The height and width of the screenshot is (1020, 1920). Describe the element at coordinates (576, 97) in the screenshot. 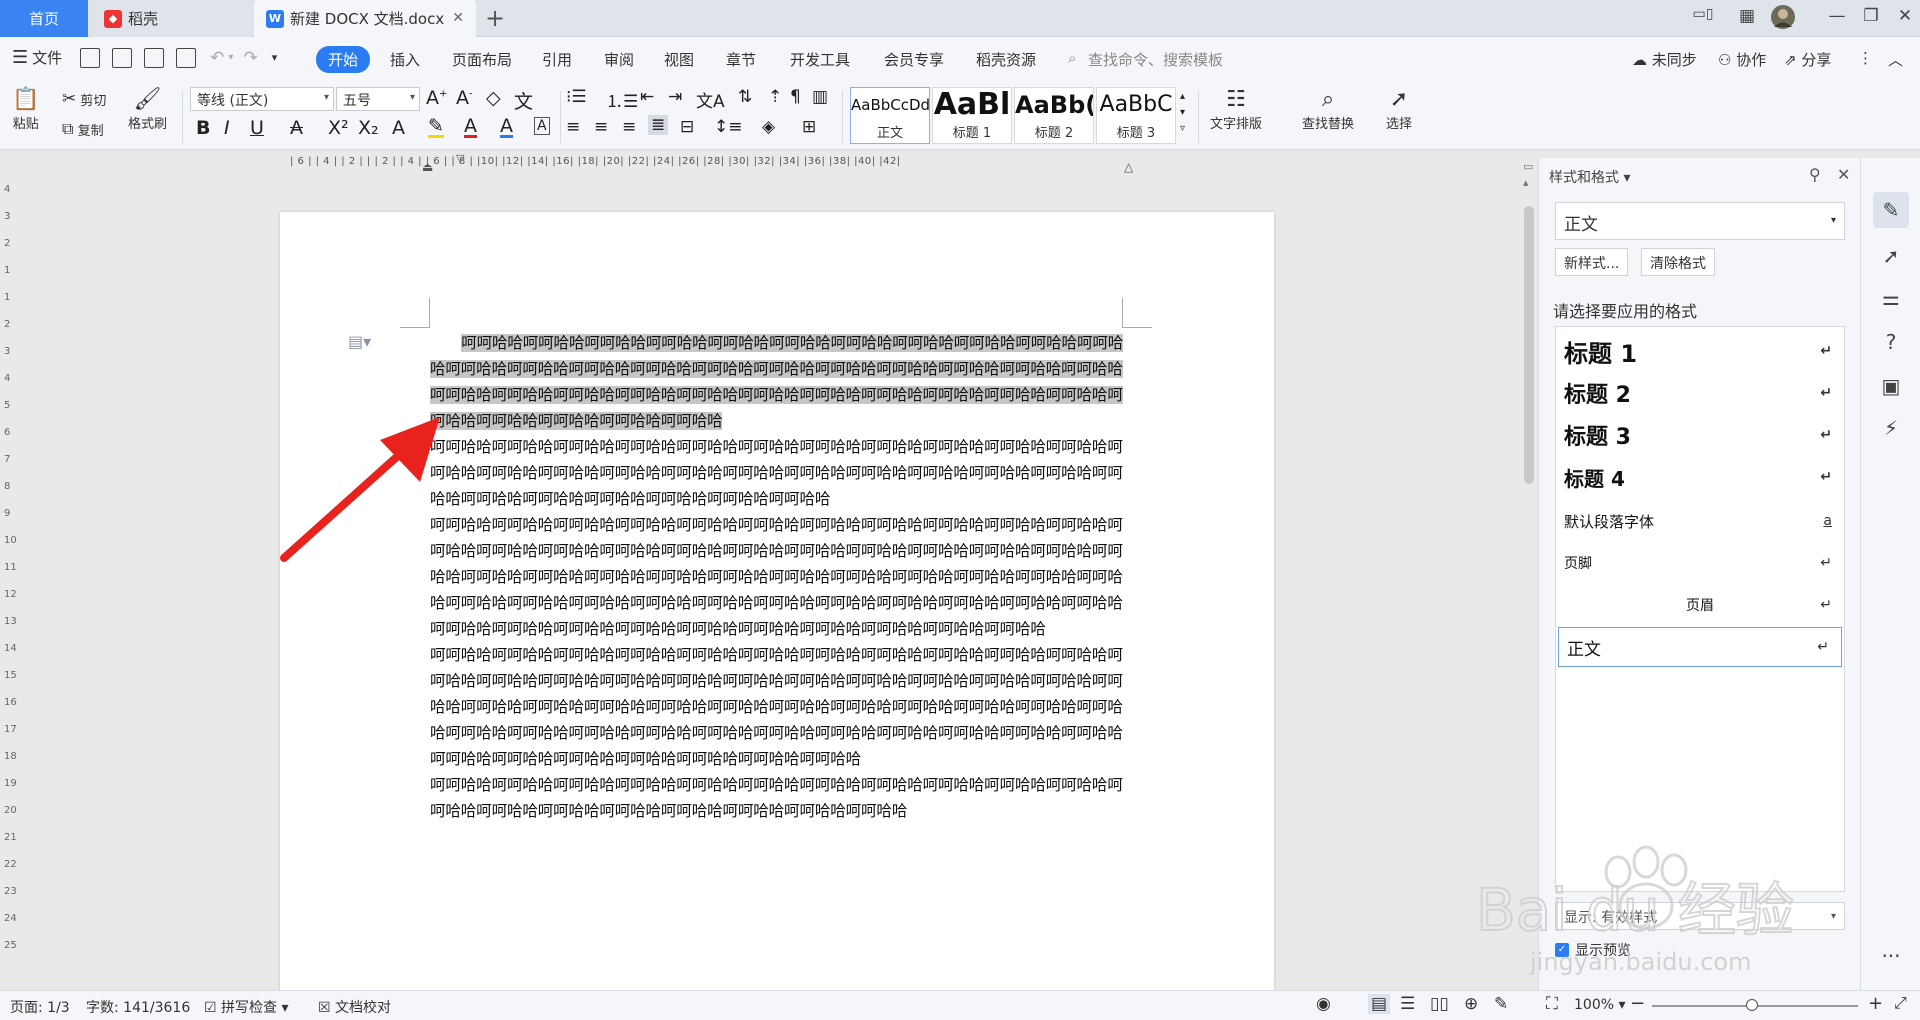

I see `bullets-icon: ⁝☰` at that location.